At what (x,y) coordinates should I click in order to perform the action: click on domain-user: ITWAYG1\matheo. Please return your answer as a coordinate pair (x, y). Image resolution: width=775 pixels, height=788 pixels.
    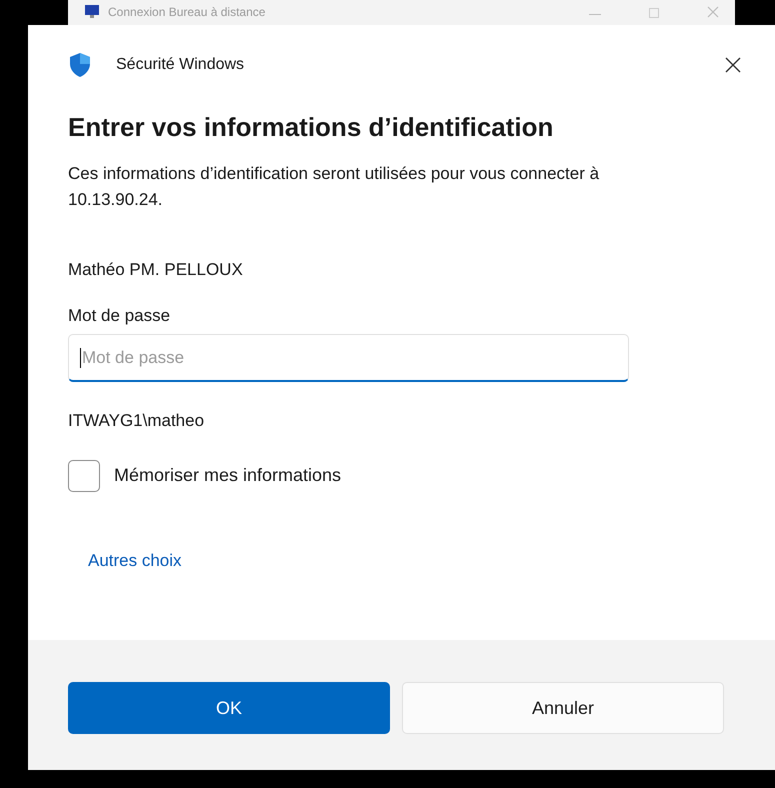
    Looking at the image, I should click on (137, 421).